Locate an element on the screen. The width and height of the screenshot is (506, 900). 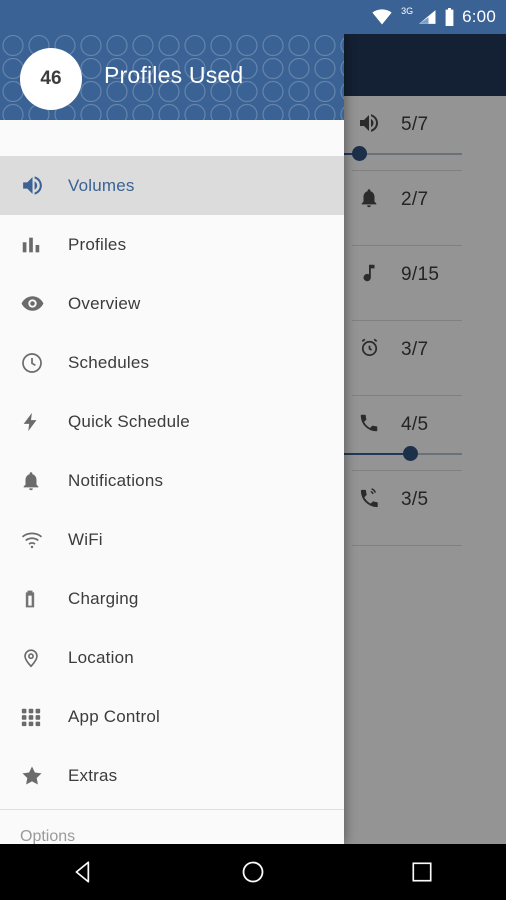
sidebar-item-label: Extras is located at coordinates (93, 775).